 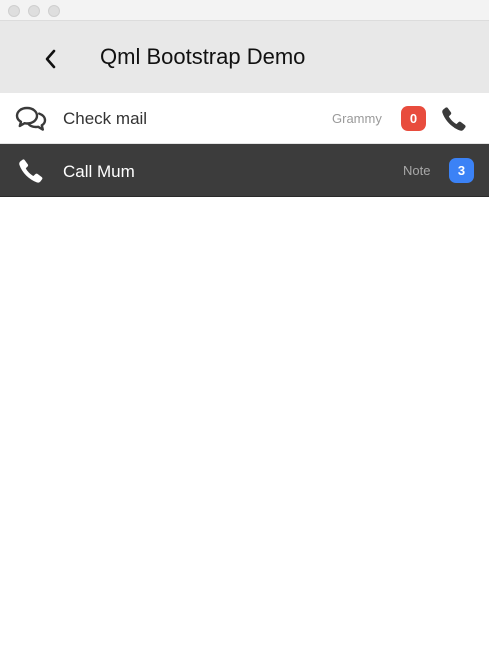 What do you see at coordinates (54, 11) in the screenshot?
I see `zoom-window-button` at bounding box center [54, 11].